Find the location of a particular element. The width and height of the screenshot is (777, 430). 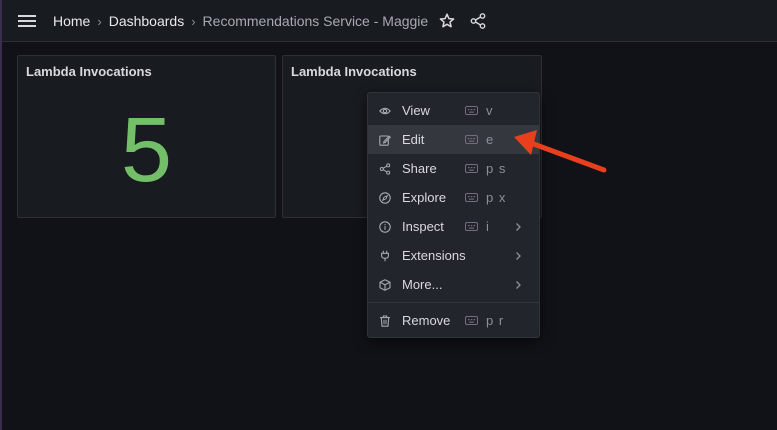

trash-icon is located at coordinates (385, 320).